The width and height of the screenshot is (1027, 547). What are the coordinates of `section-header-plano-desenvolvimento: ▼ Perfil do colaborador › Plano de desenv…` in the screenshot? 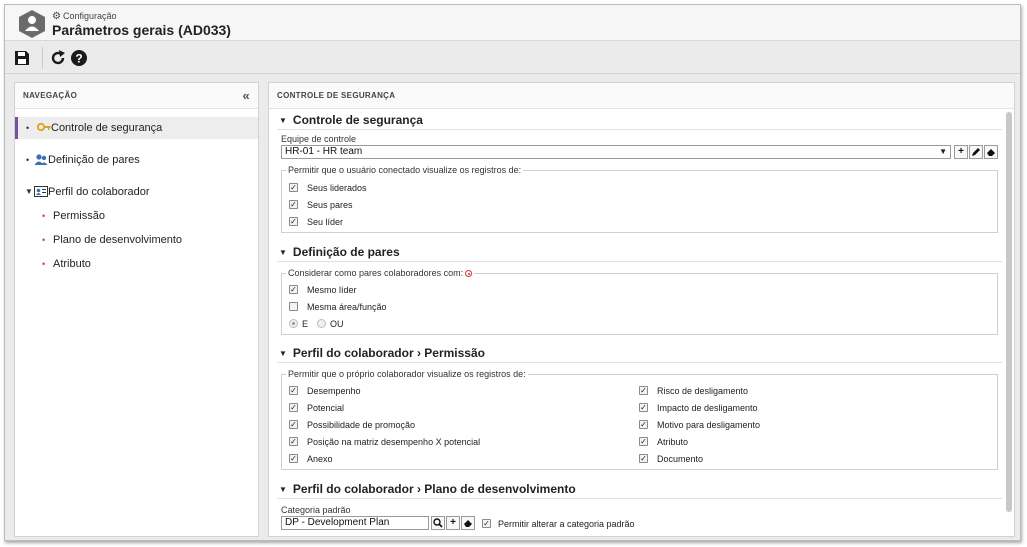 It's located at (427, 489).